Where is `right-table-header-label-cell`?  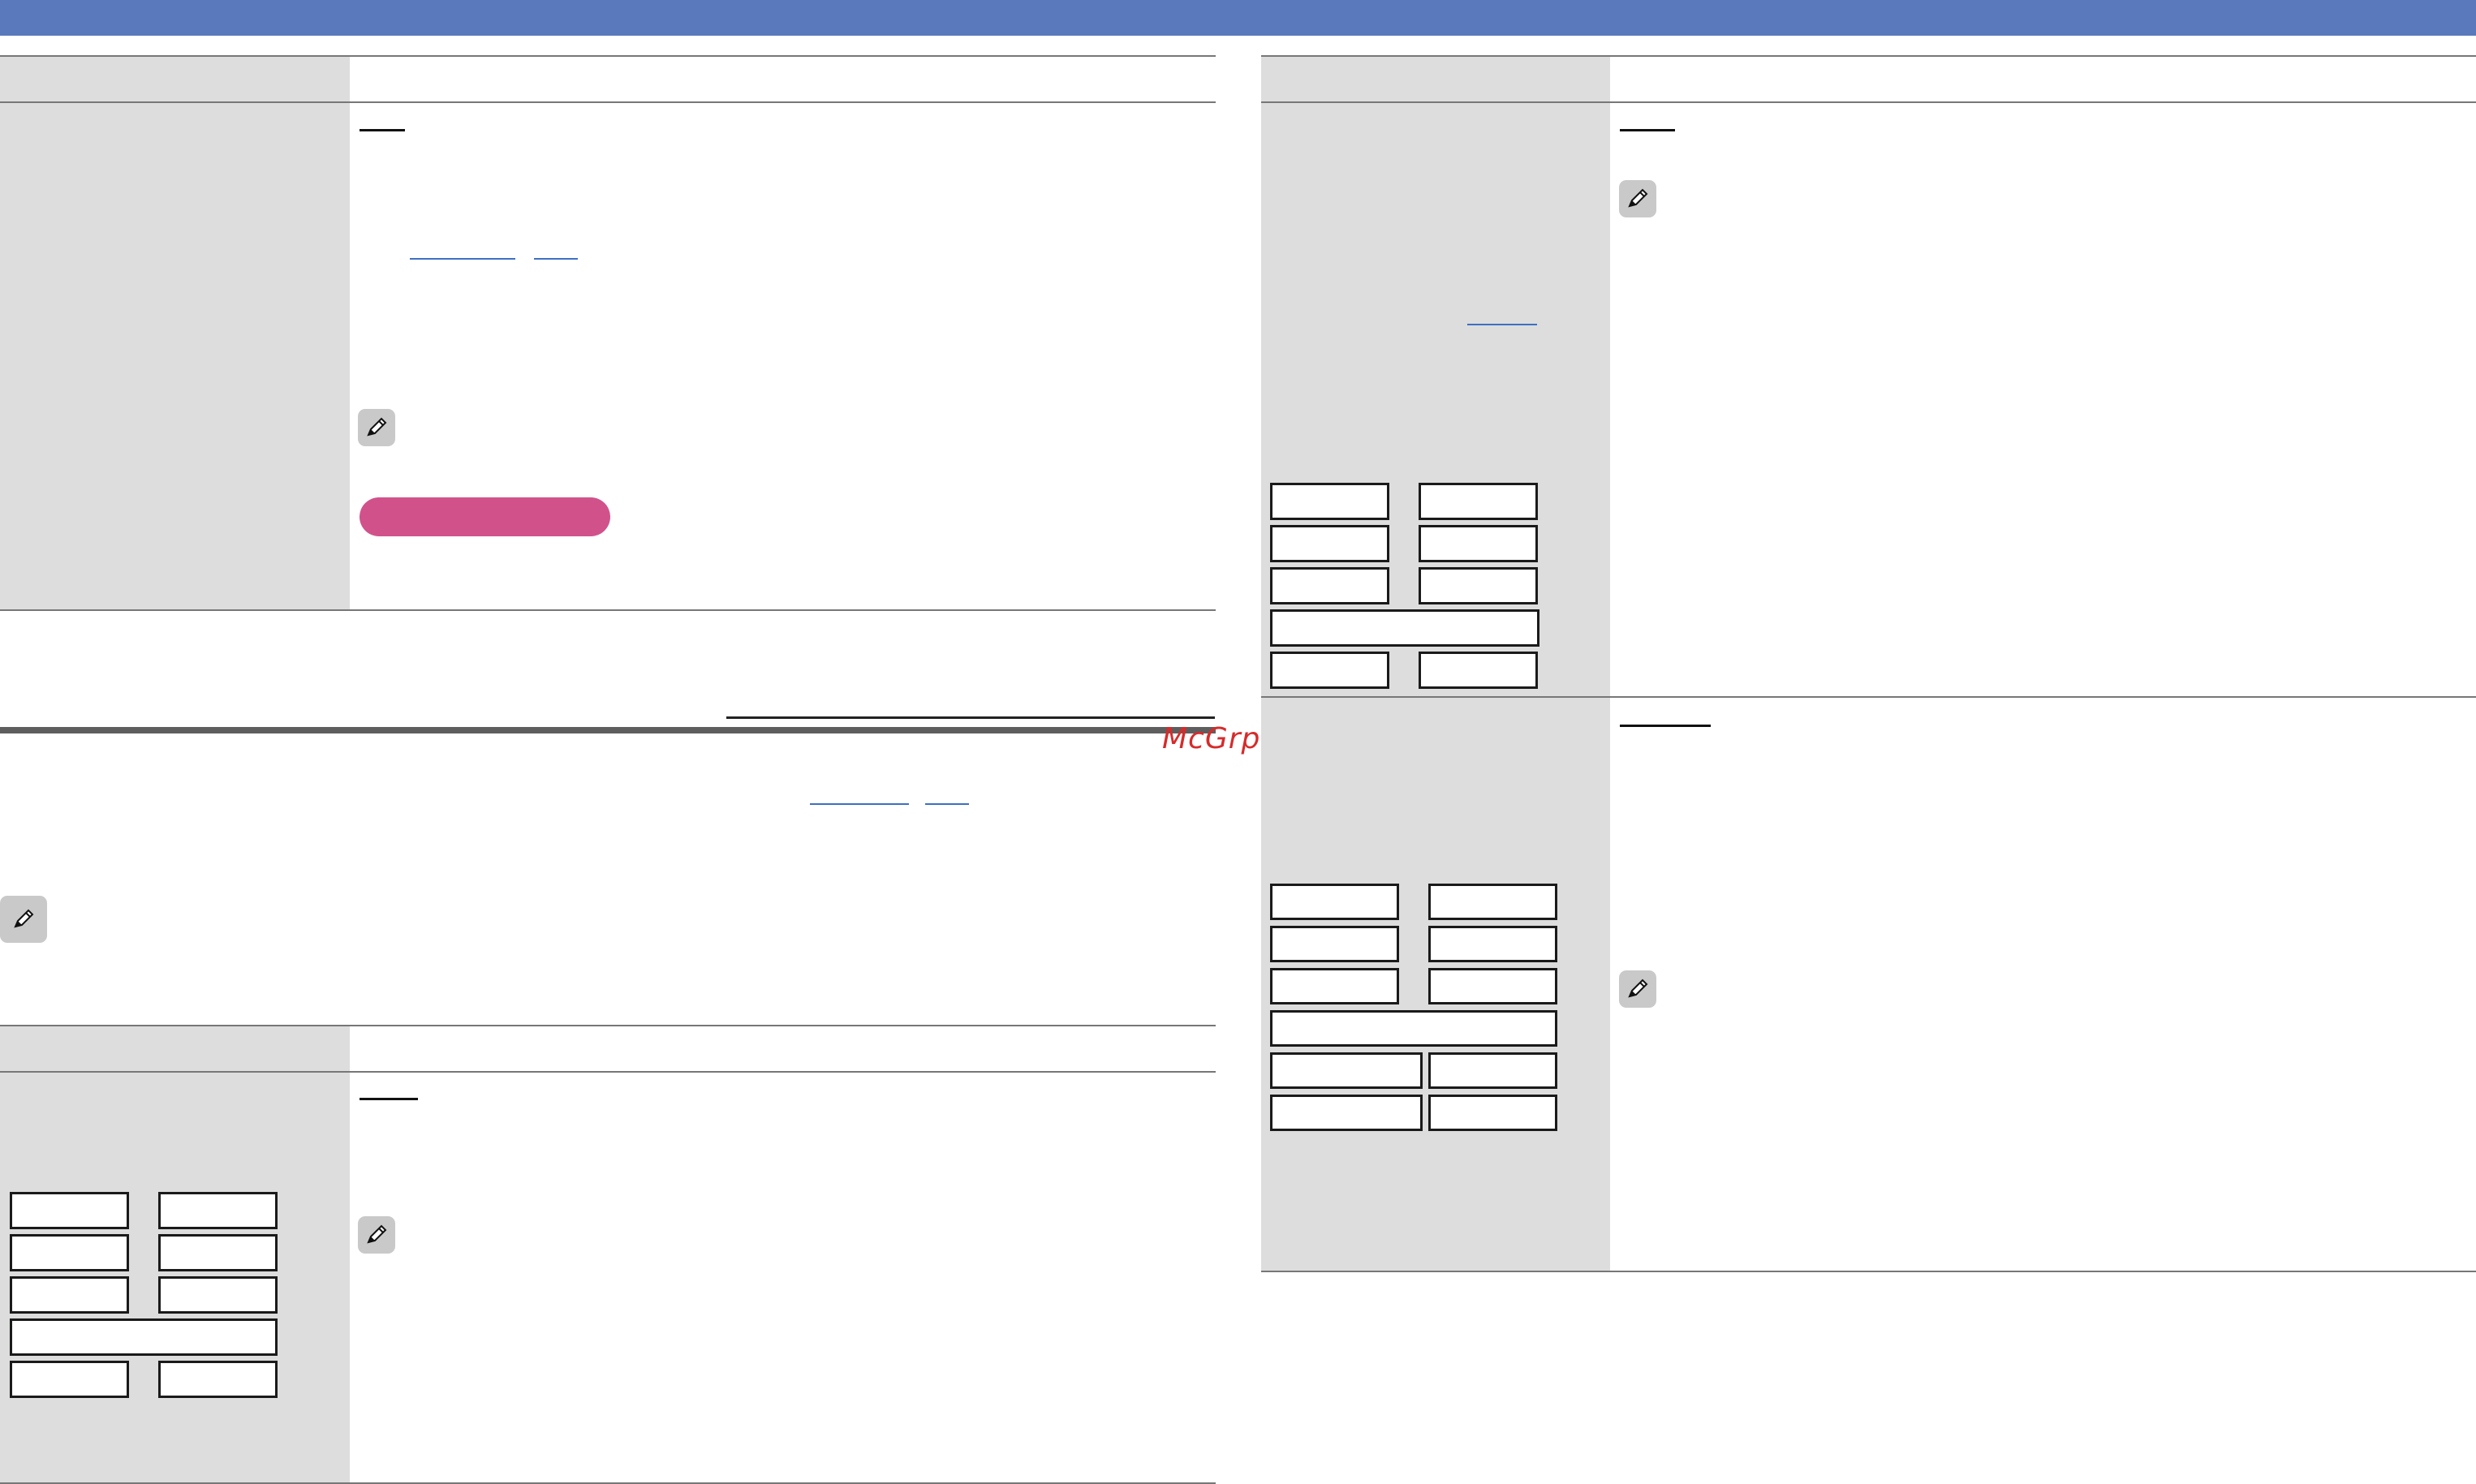 right-table-header-label-cell is located at coordinates (1435, 79).